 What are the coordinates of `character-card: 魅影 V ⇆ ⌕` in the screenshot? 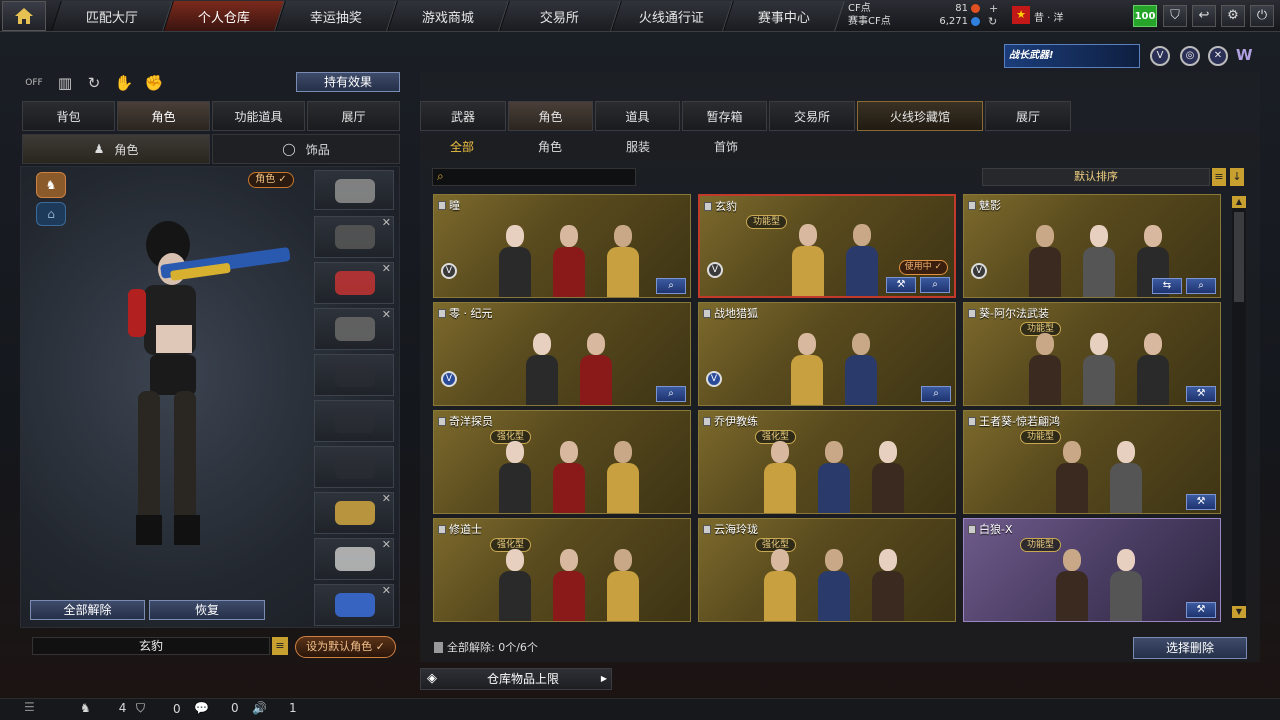 It's located at (1092, 246).